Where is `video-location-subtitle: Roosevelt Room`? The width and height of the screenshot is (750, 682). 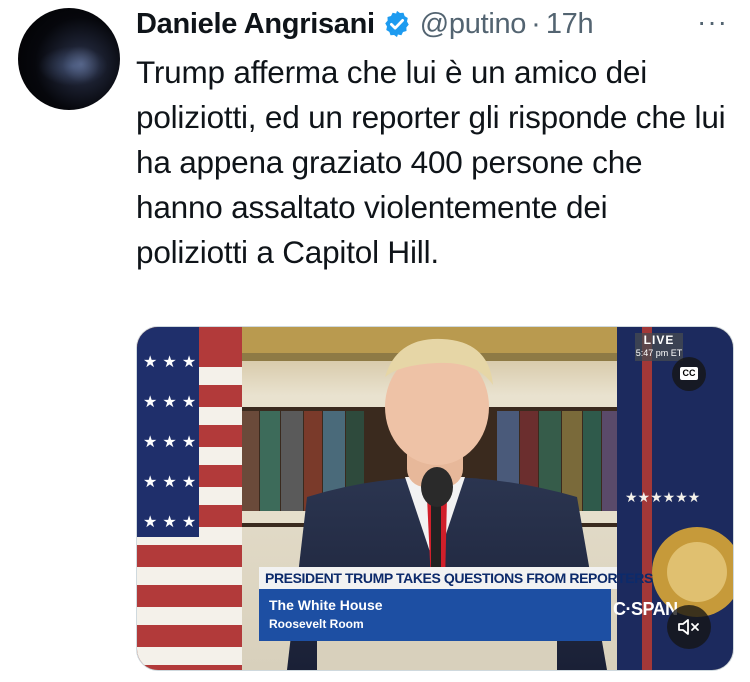
video-location-subtitle: Roosevelt Room is located at coordinates (316, 624).